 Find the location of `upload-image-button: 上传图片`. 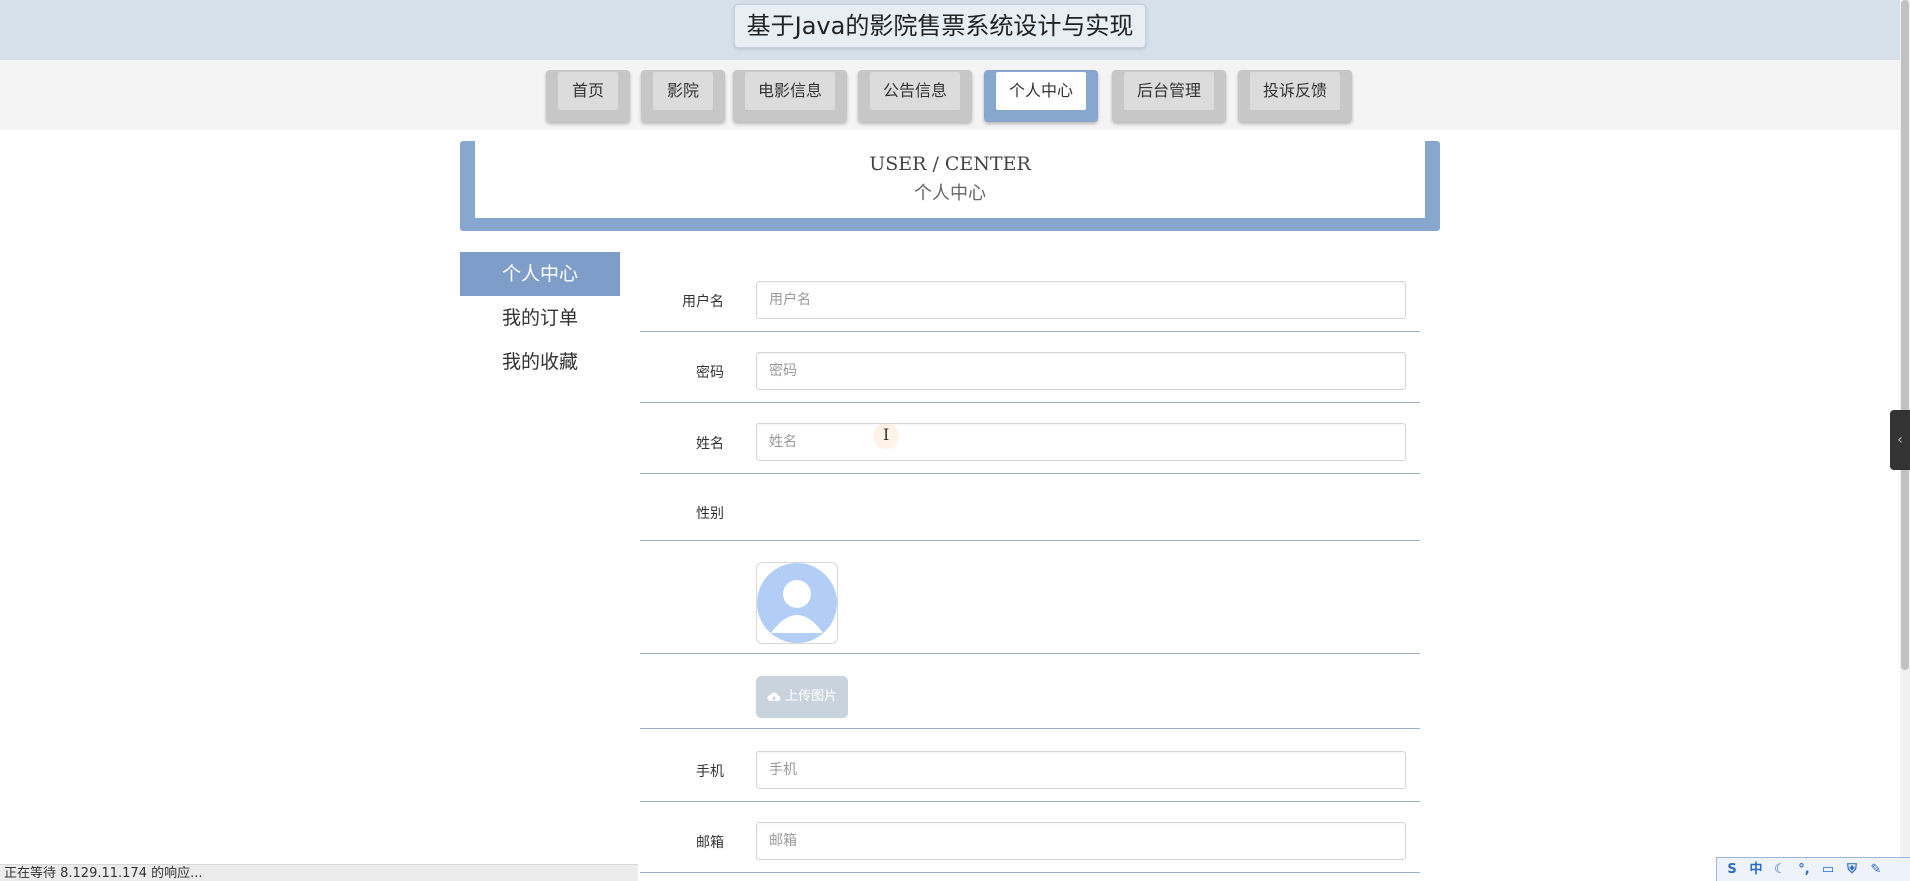

upload-image-button: 上传图片 is located at coordinates (802, 697).